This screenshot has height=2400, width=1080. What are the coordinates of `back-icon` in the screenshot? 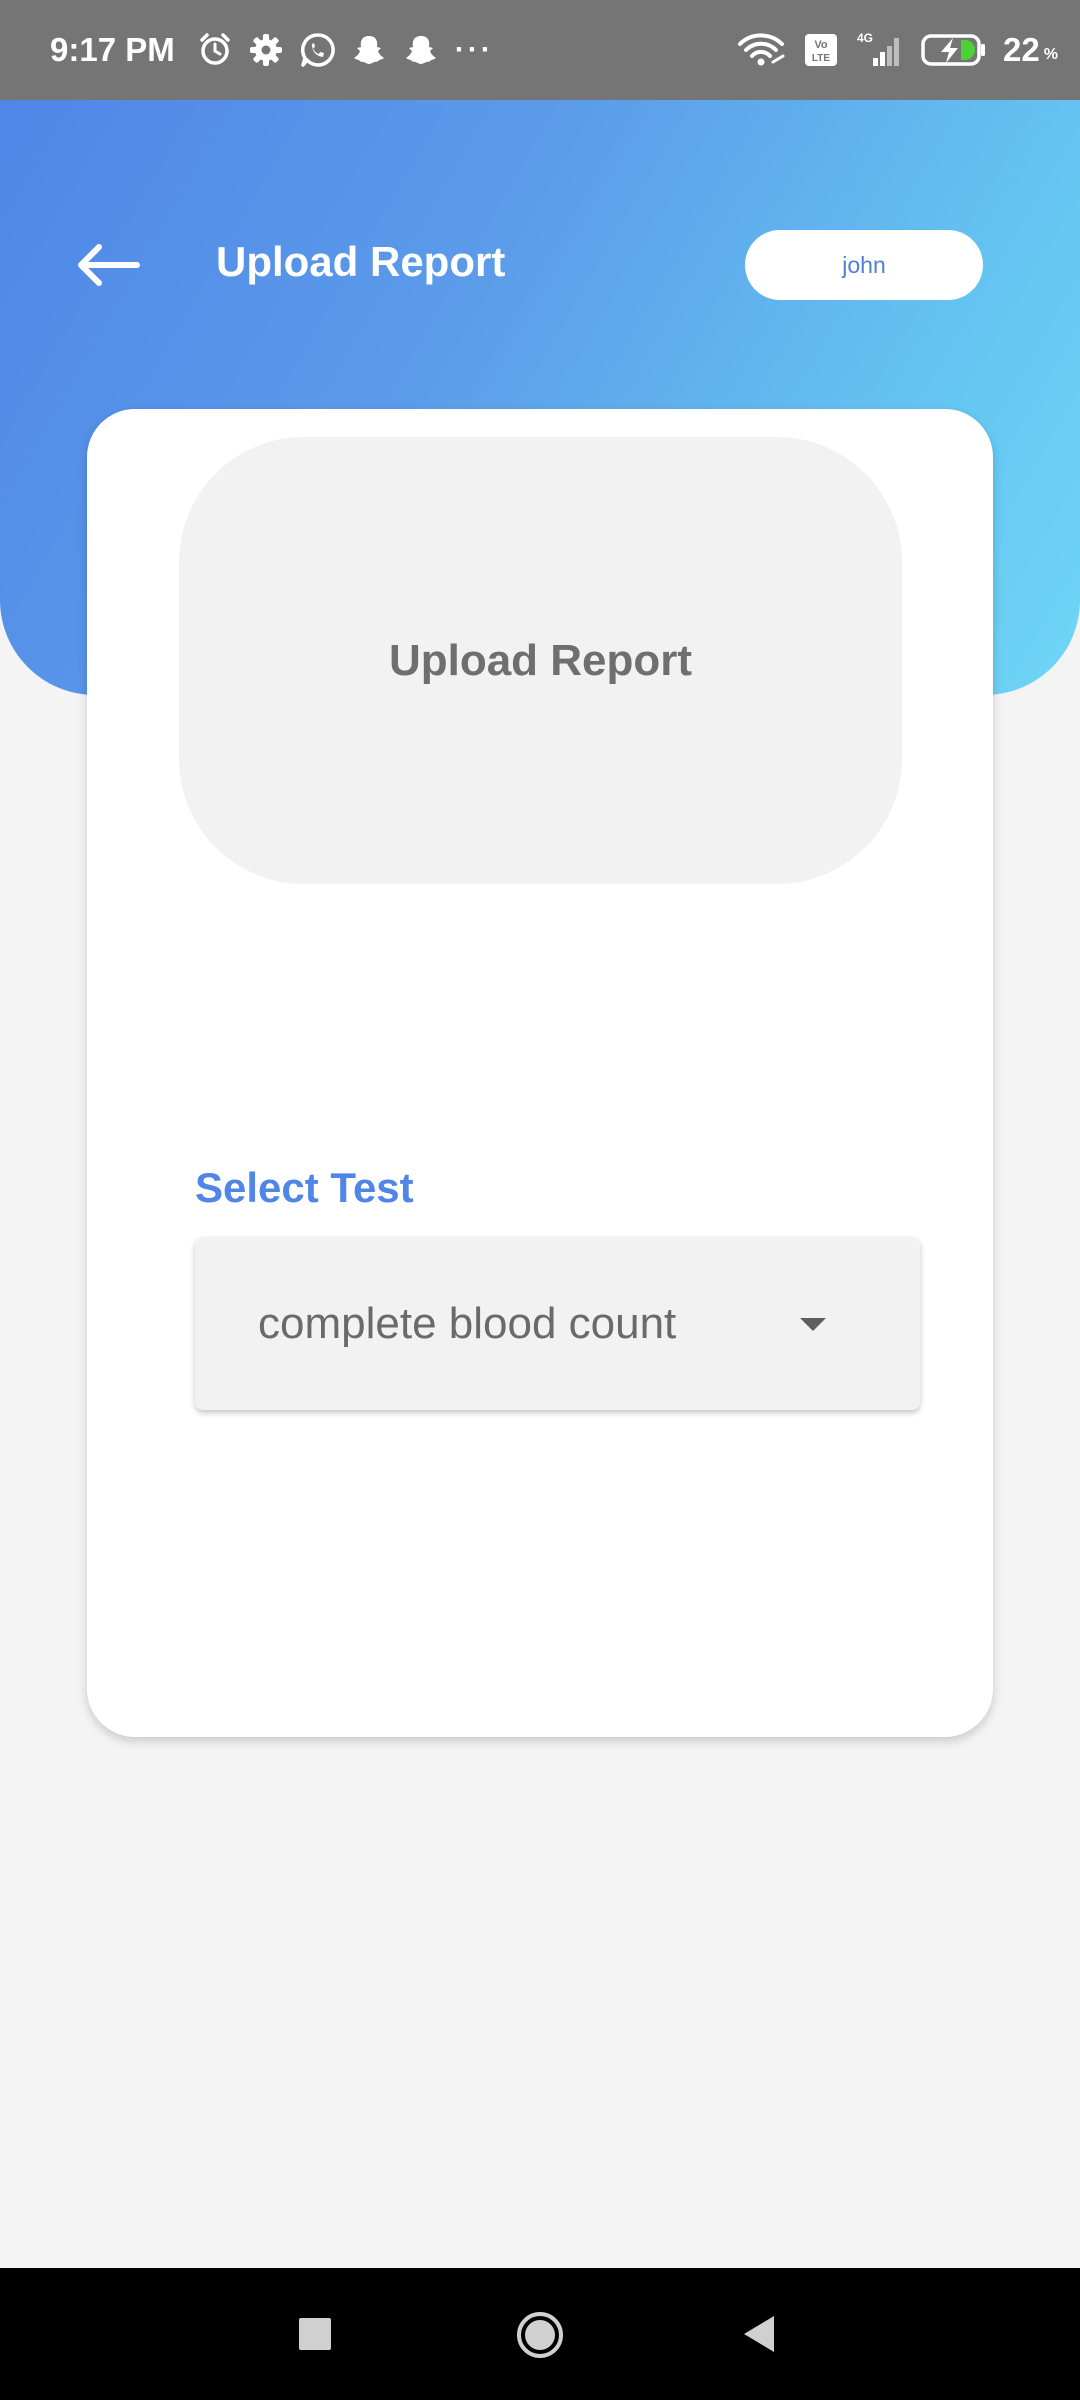 It's located at (759, 2334).